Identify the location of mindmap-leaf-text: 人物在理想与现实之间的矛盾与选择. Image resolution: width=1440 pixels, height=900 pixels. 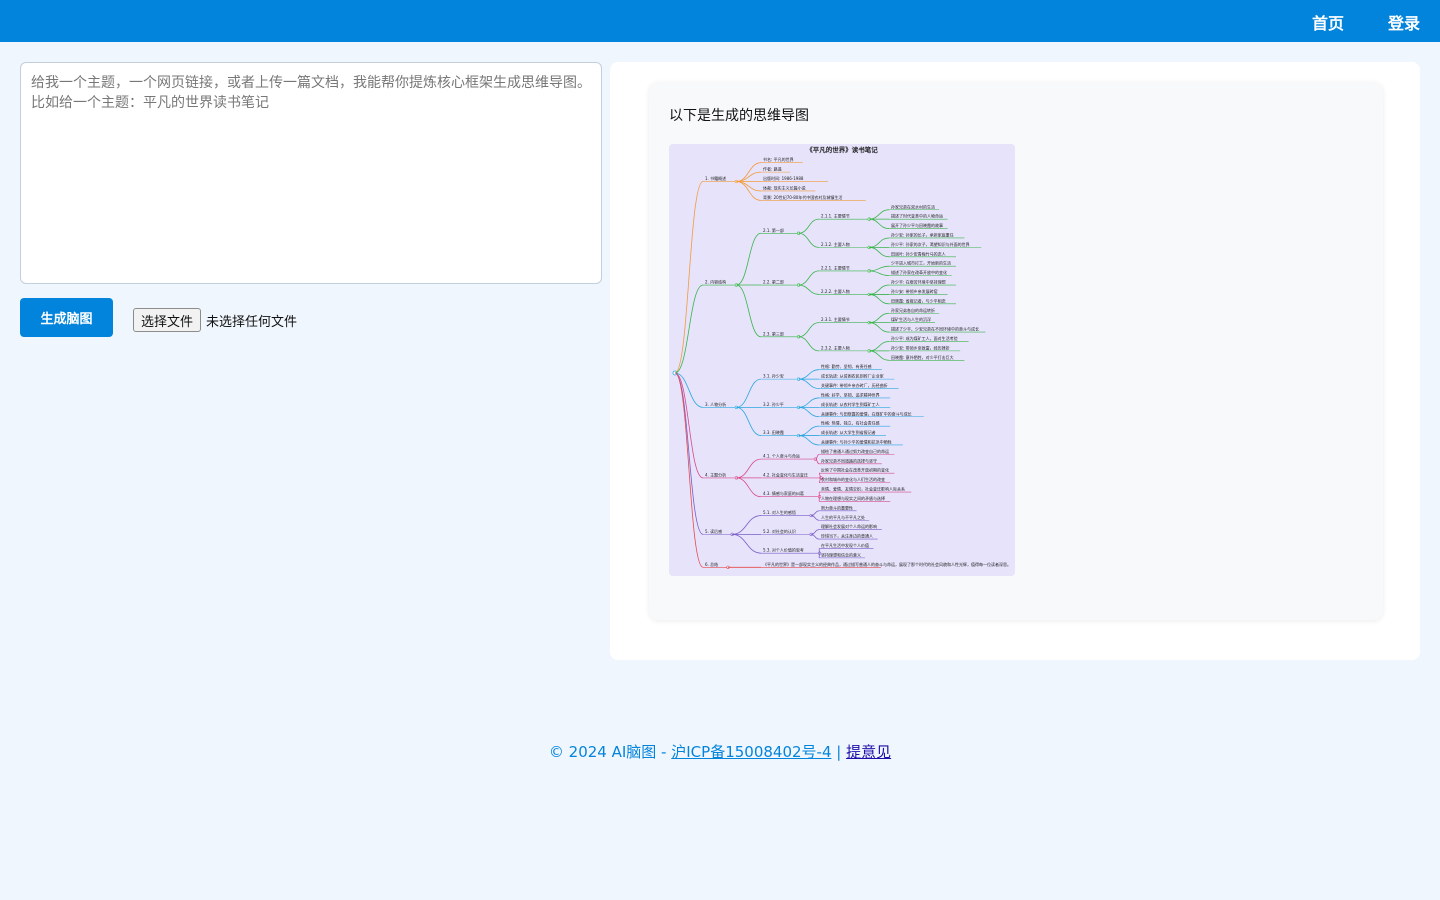
(853, 498).